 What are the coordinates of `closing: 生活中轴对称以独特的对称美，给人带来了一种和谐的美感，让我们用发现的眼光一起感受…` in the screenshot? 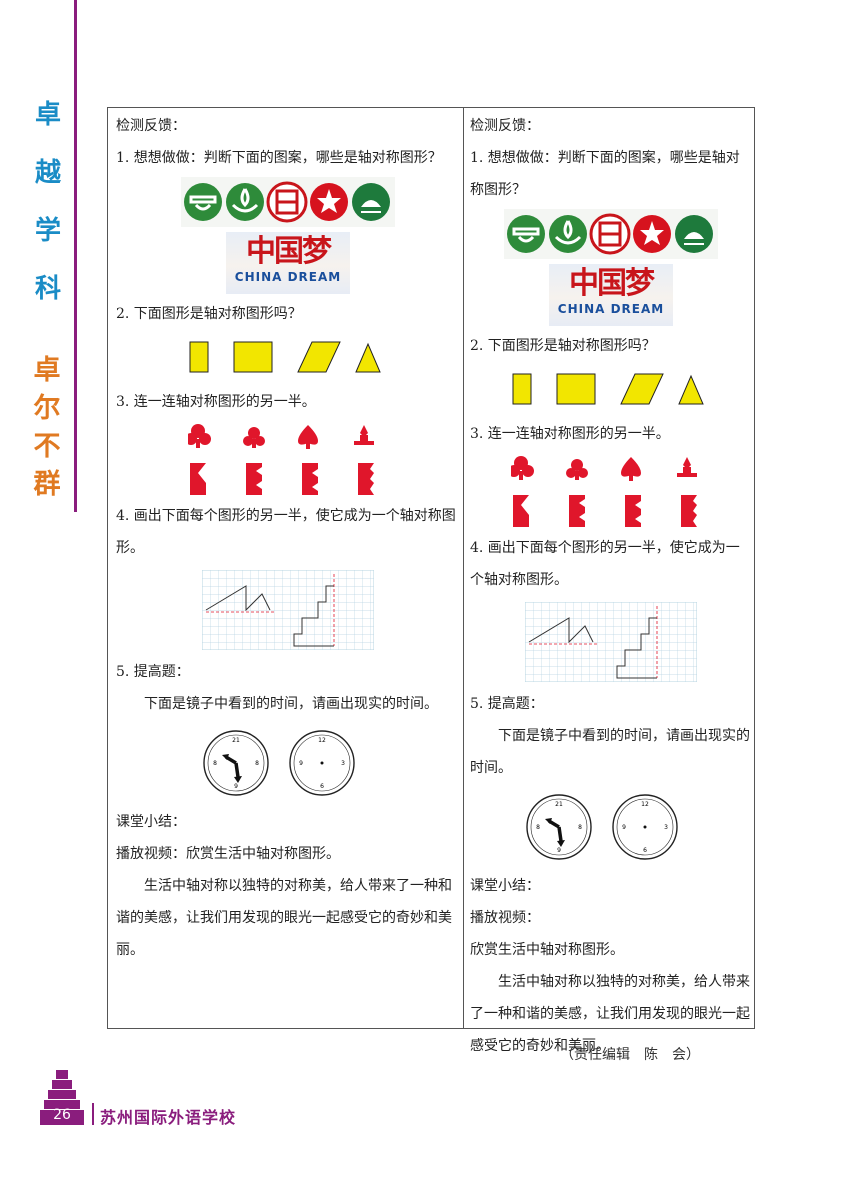 It's located at (284, 918).